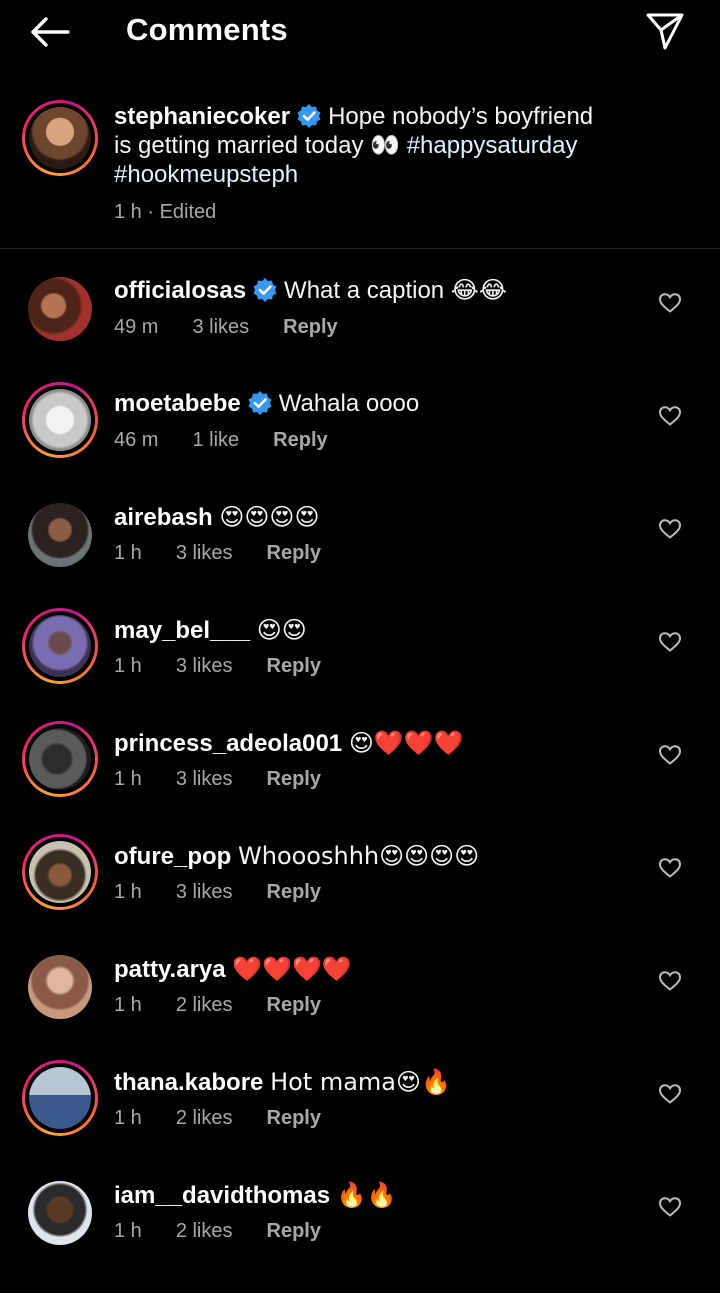  What do you see at coordinates (202, 116) in the screenshot?
I see `caption-username: stephaniecoker` at bounding box center [202, 116].